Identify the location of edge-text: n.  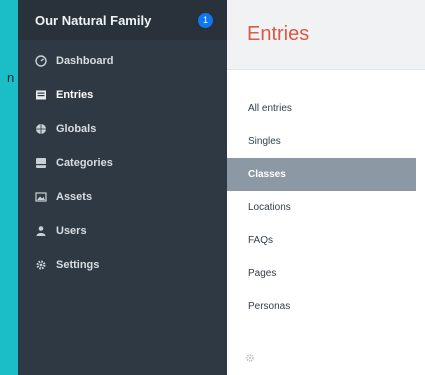
(11, 77).